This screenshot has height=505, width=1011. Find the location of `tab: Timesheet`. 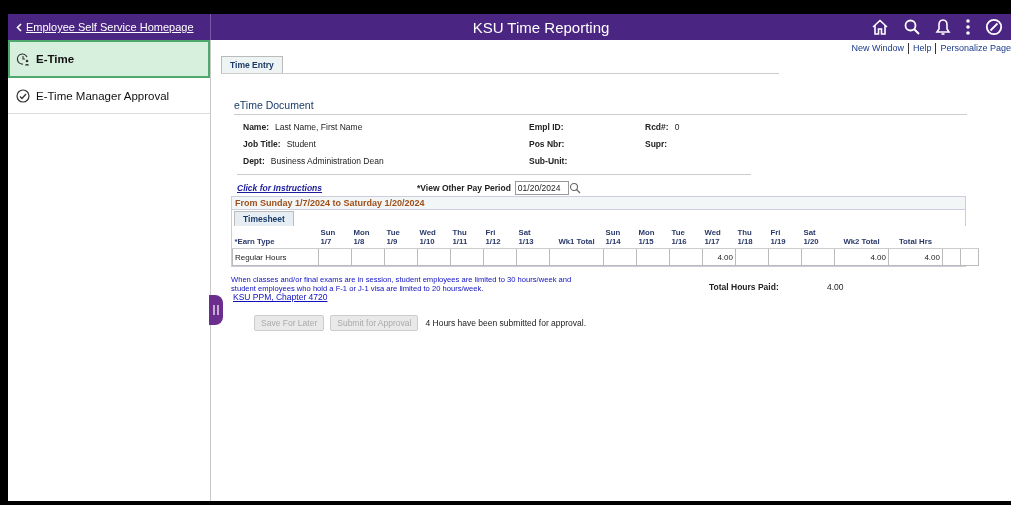

tab: Timesheet is located at coordinates (264, 218).